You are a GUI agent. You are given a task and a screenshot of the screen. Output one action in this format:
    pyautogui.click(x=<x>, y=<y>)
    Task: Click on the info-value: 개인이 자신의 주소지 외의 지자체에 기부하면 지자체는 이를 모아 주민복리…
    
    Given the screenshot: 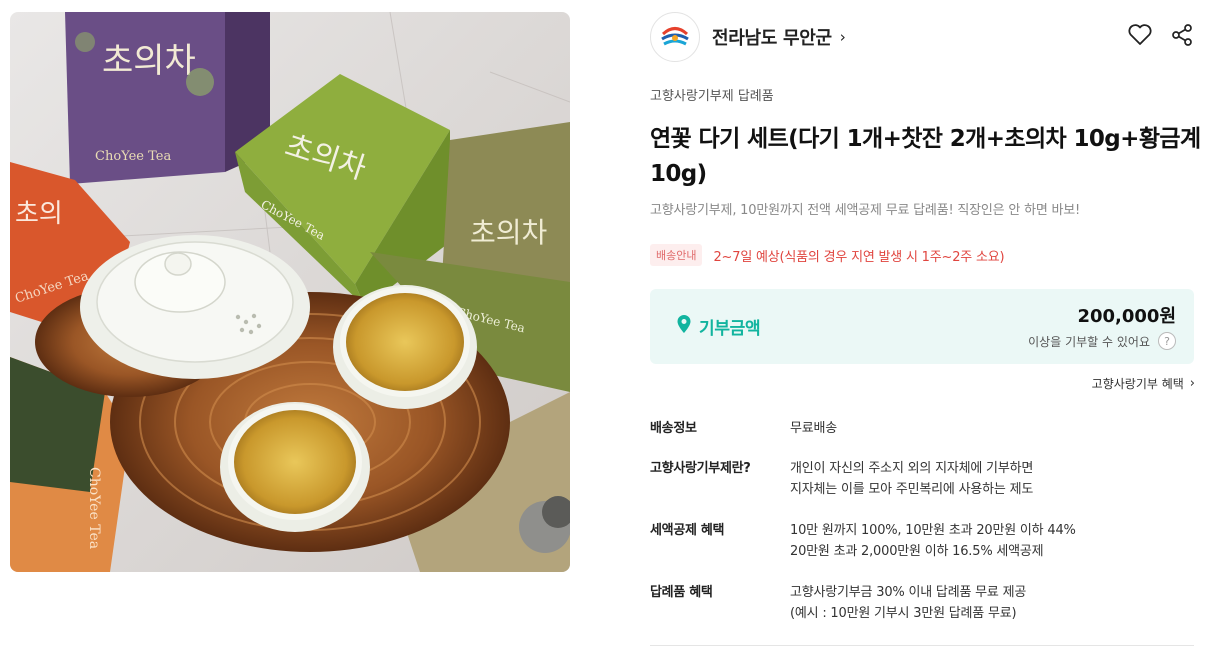 What is the action you would take?
    pyautogui.click(x=911, y=479)
    